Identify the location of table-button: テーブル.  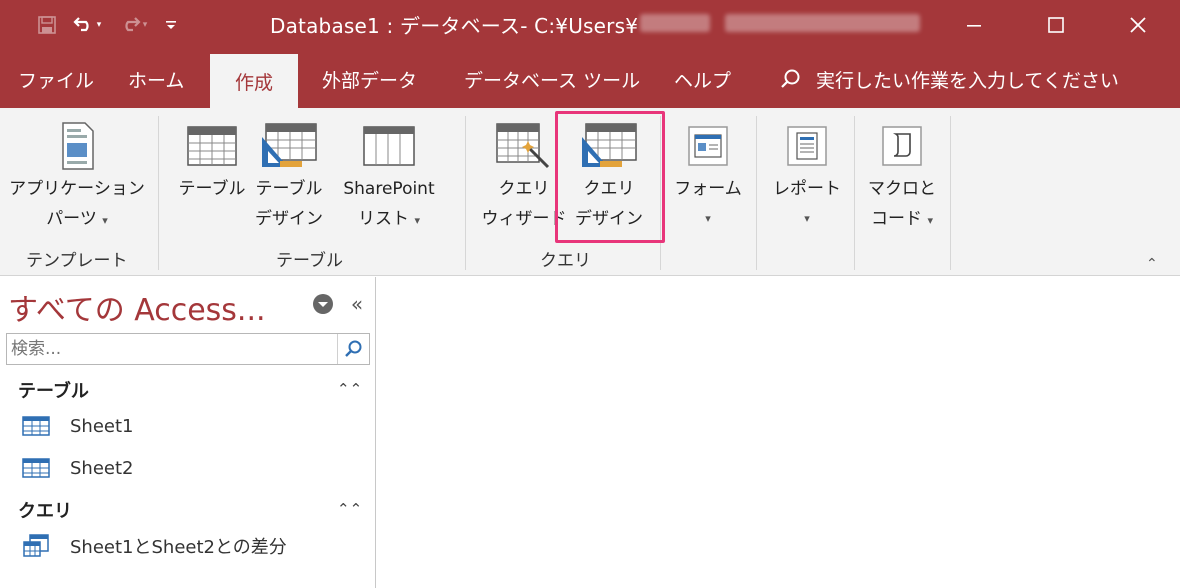
(212, 161).